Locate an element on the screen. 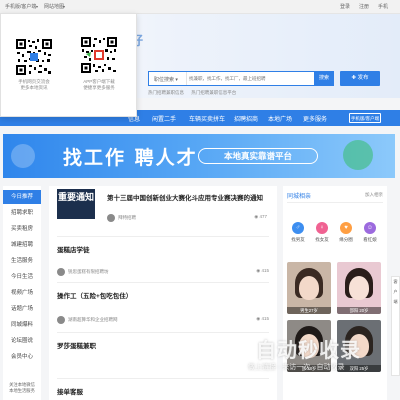 The height and width of the screenshot is (400, 400). profile-caption: 双阳 25岁 is located at coordinates (359, 368).